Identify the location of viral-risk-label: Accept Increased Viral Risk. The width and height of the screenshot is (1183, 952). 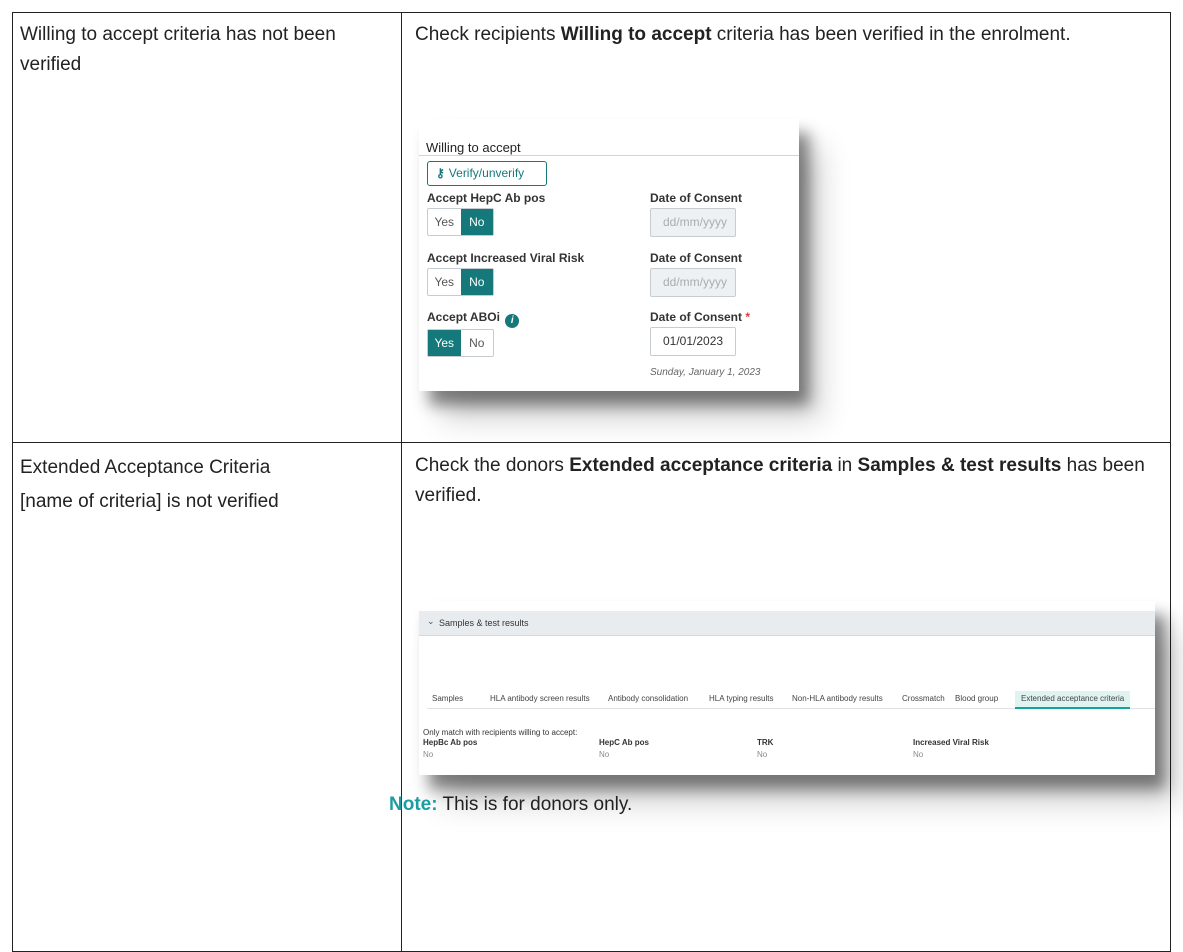
(506, 258).